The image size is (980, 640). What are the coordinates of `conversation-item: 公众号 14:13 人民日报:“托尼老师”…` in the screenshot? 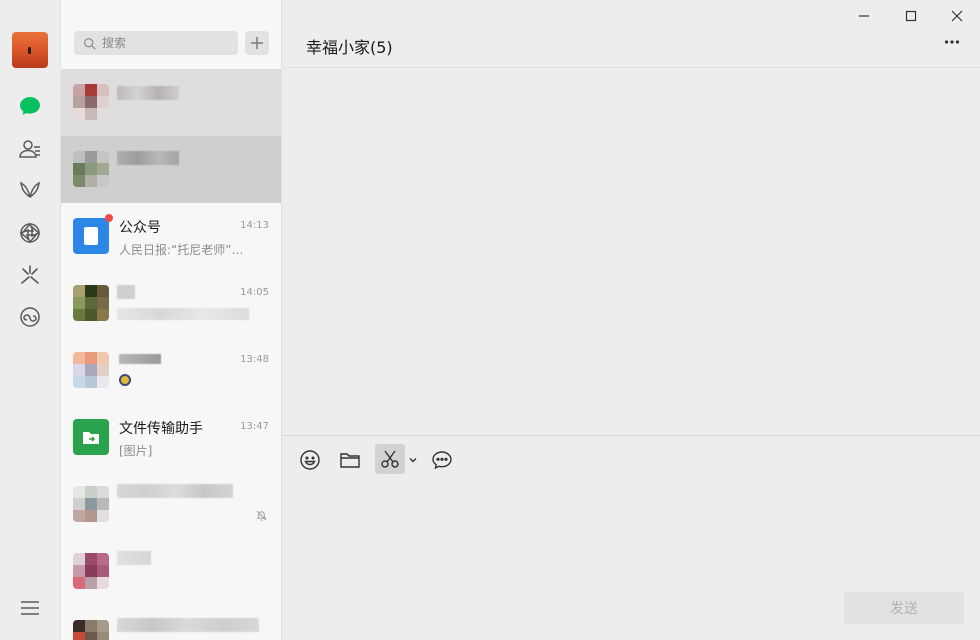 It's located at (171, 236).